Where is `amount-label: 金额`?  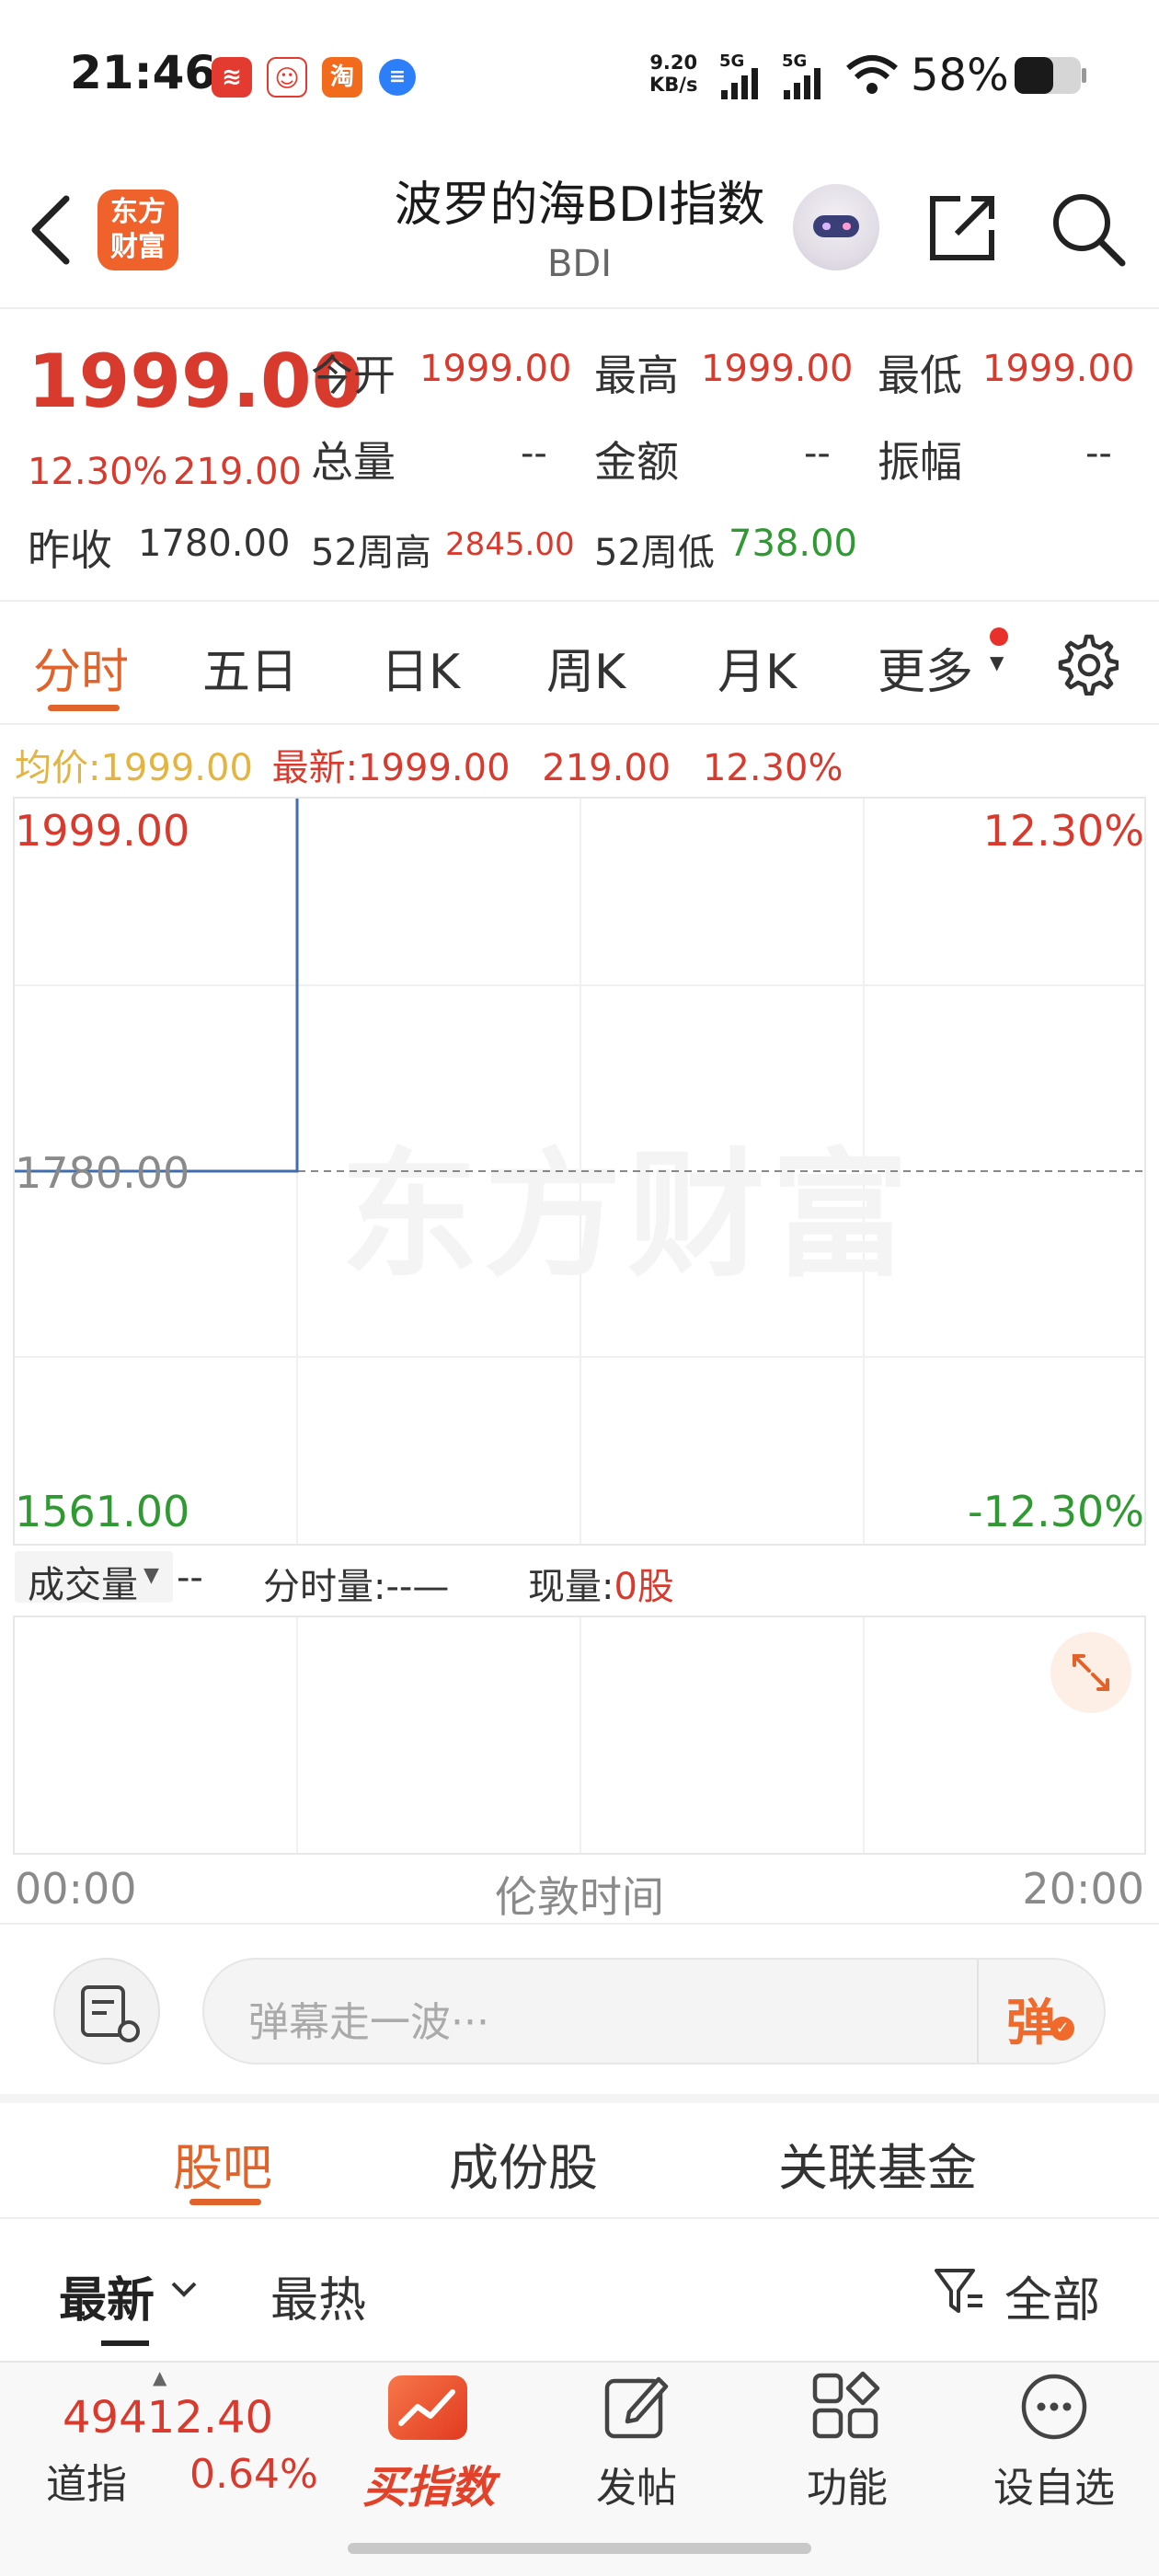
amount-label: 金额 is located at coordinates (636, 462).